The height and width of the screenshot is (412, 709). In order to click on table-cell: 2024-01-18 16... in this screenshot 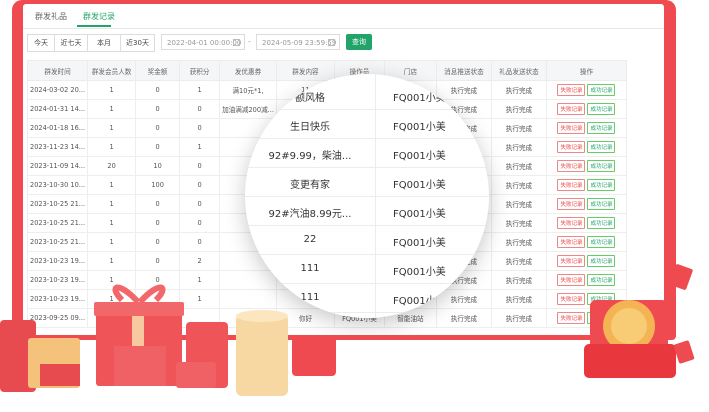, I will do `click(57, 128)`.